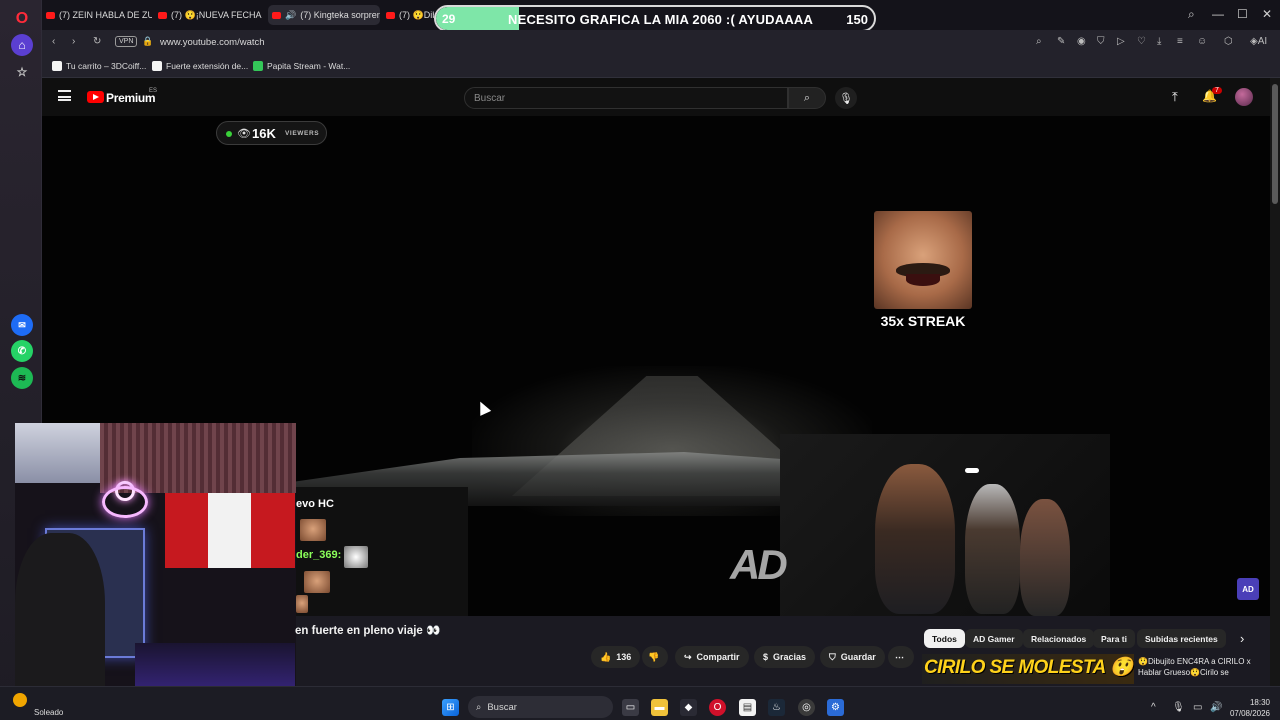 This screenshot has width=1280, height=720. Describe the element at coordinates (60, 620) in the screenshot. I see `streamer` at that location.